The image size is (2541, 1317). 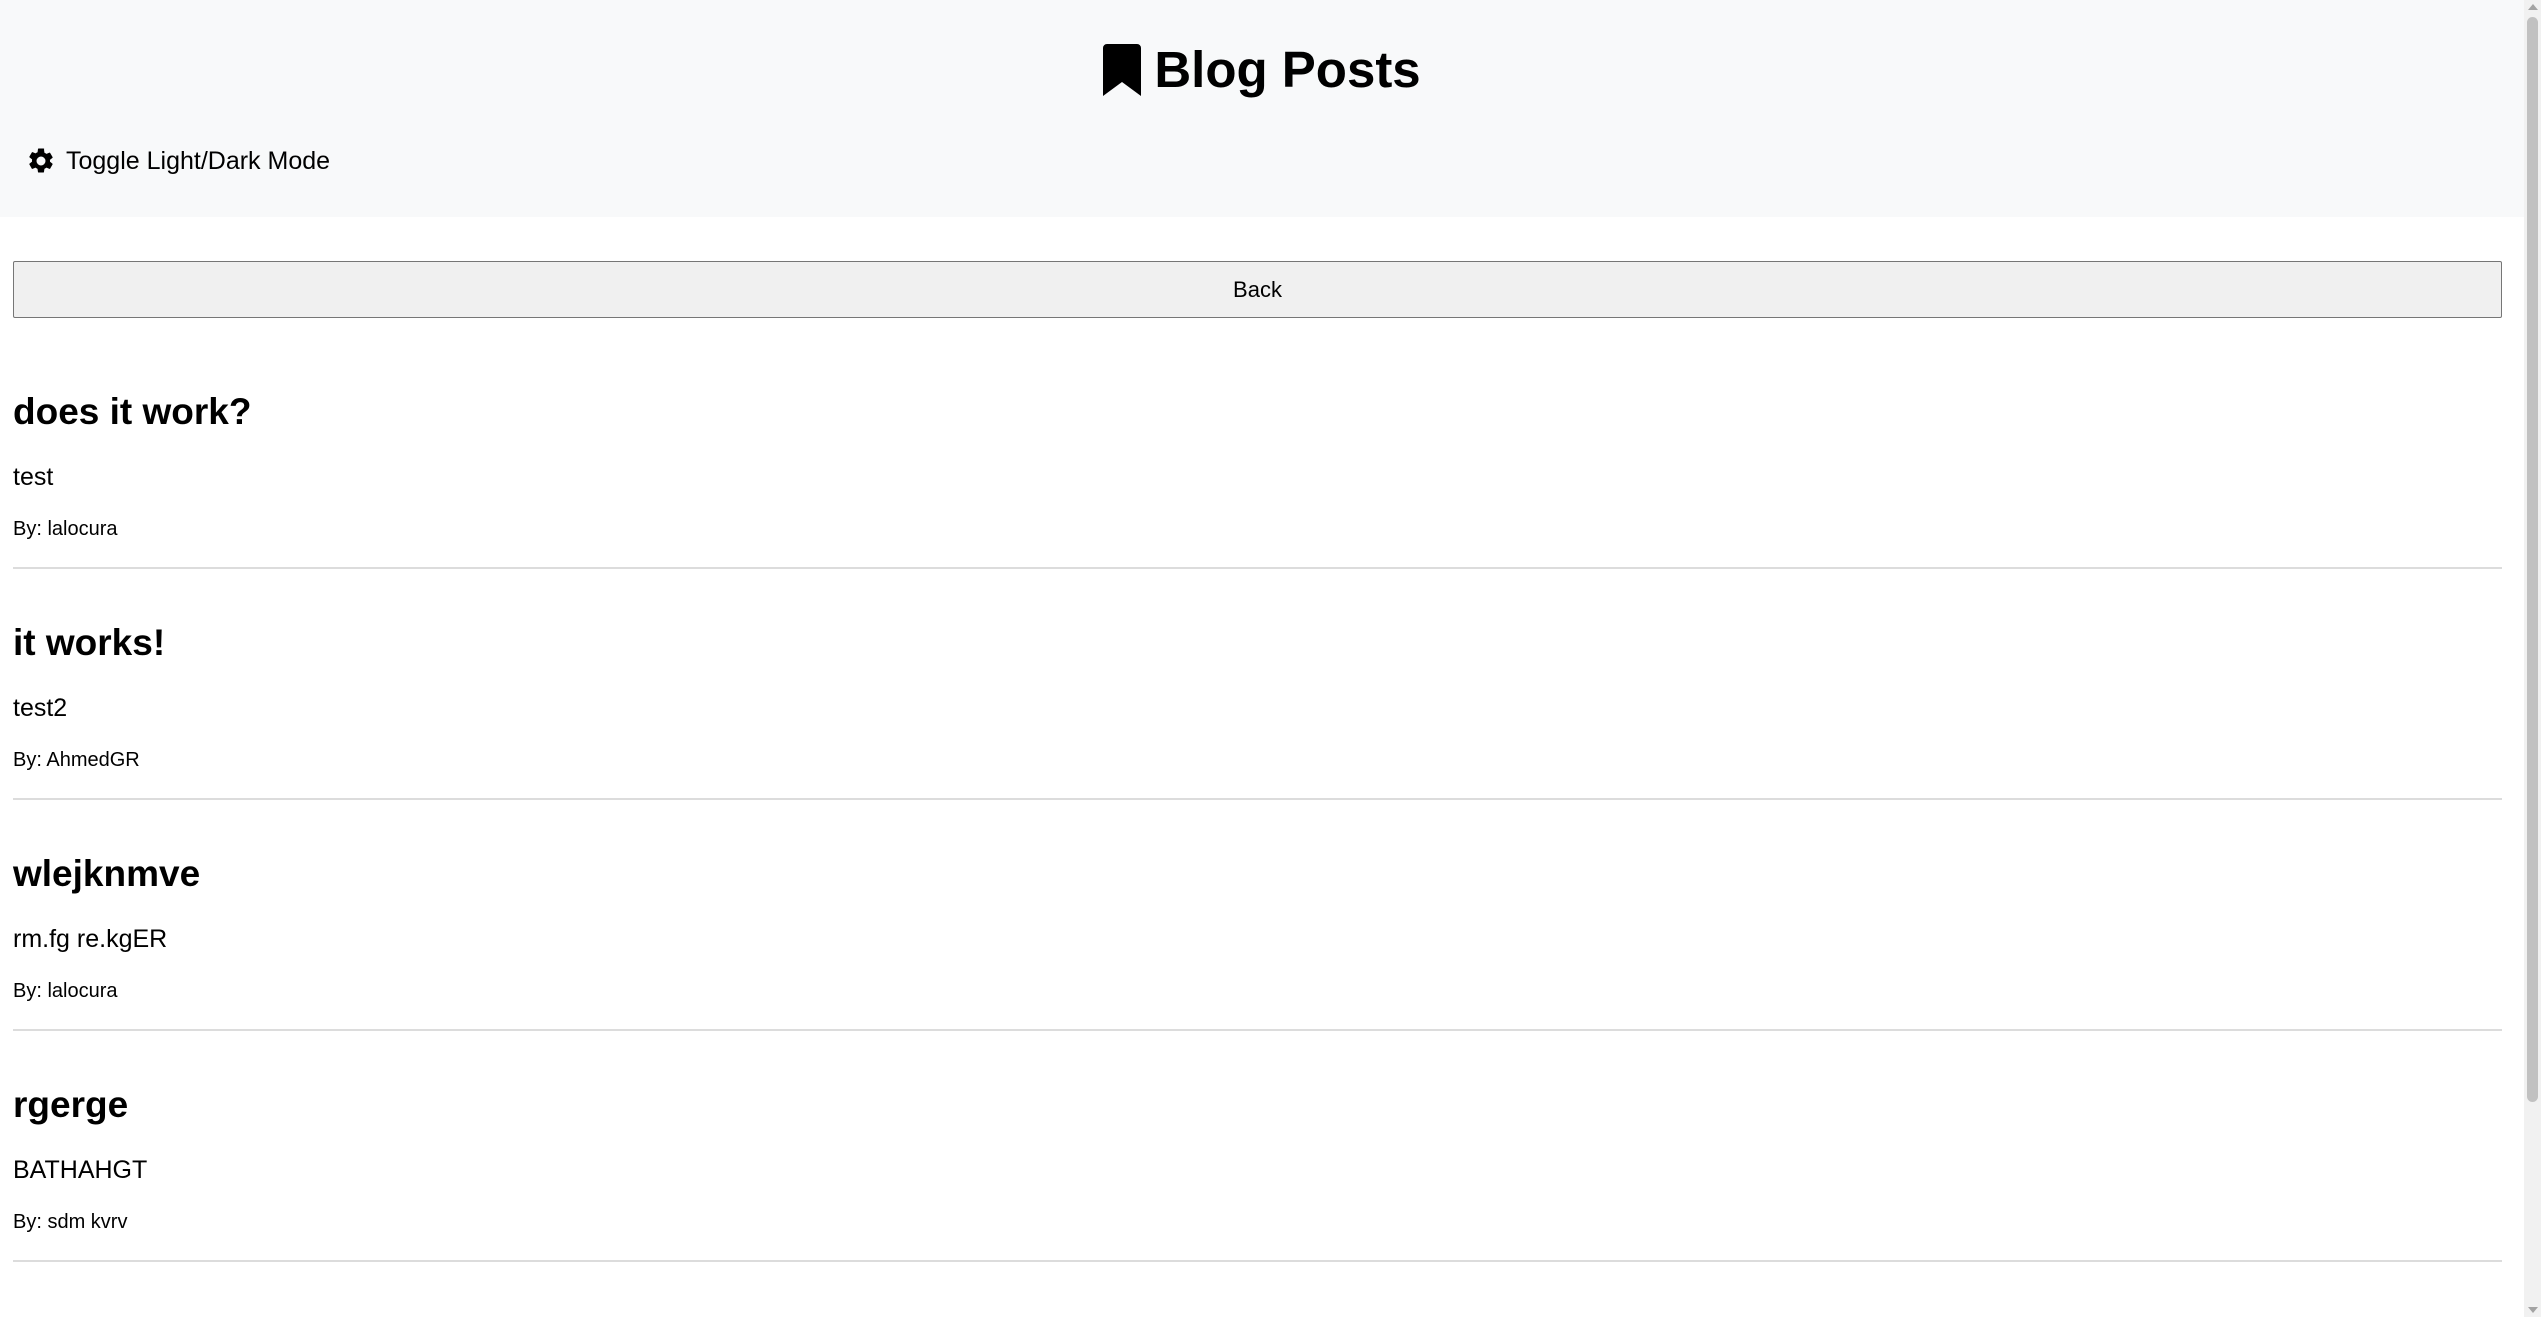 What do you see at coordinates (132, 411) in the screenshot?
I see `post-title: does it work?` at bounding box center [132, 411].